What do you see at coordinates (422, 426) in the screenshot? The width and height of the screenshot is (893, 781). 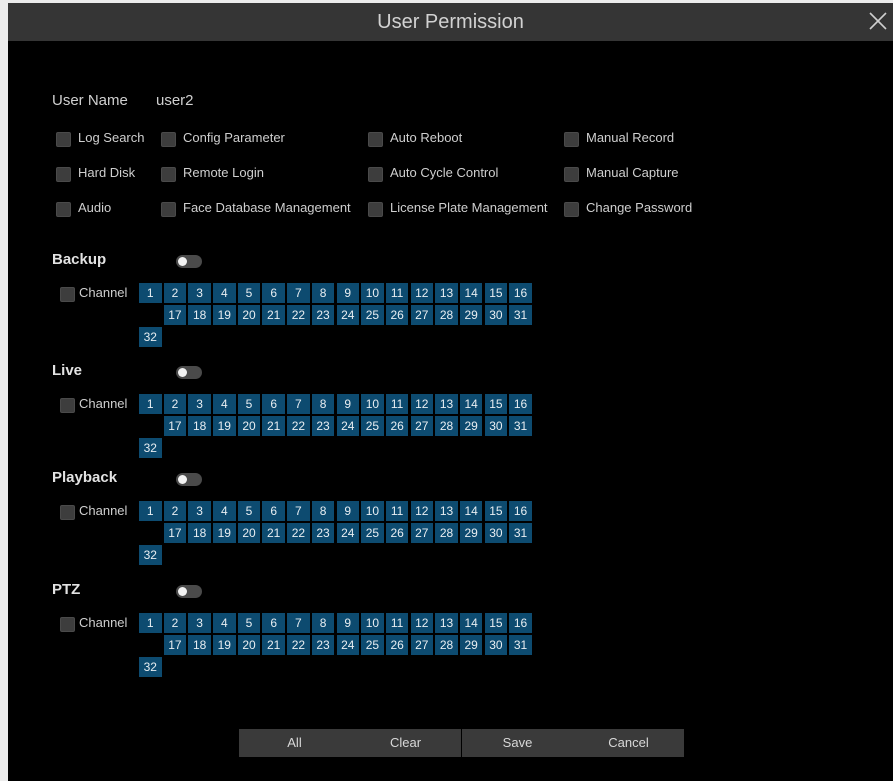 I see `live-channel-27: 27` at bounding box center [422, 426].